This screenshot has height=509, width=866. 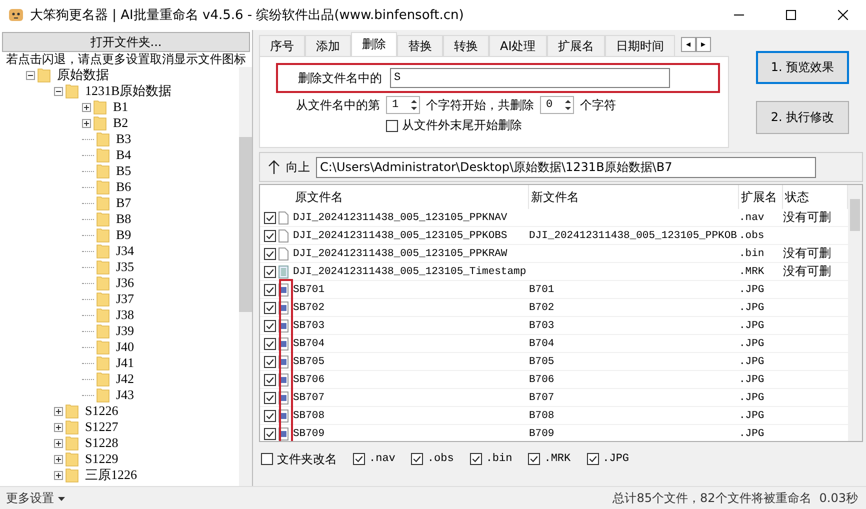 I want to click on tab: 序号, so click(x=282, y=45).